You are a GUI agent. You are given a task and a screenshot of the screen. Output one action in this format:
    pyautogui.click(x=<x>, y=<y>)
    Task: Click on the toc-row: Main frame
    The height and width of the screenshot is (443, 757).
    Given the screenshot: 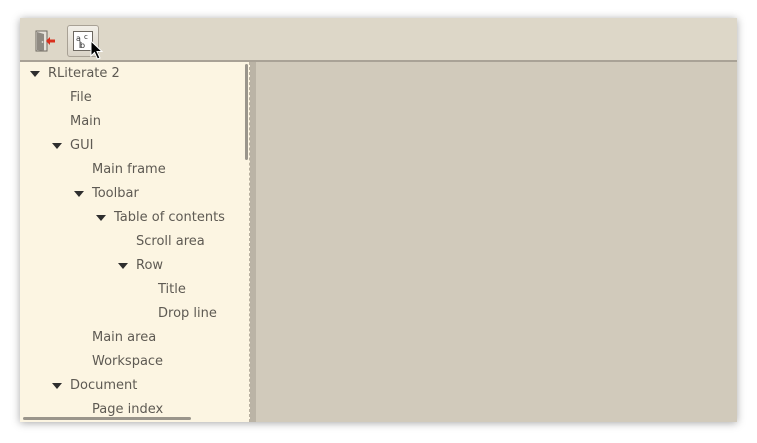 What is the action you would take?
    pyautogui.click(x=152, y=170)
    